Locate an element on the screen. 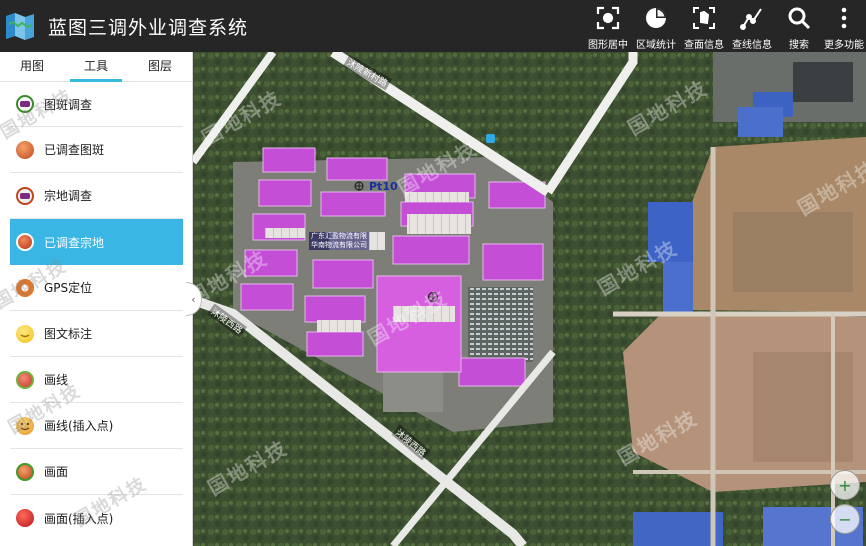 This screenshot has width=866, height=546. query-area-button: 查面信息 is located at coordinates (704, 26).